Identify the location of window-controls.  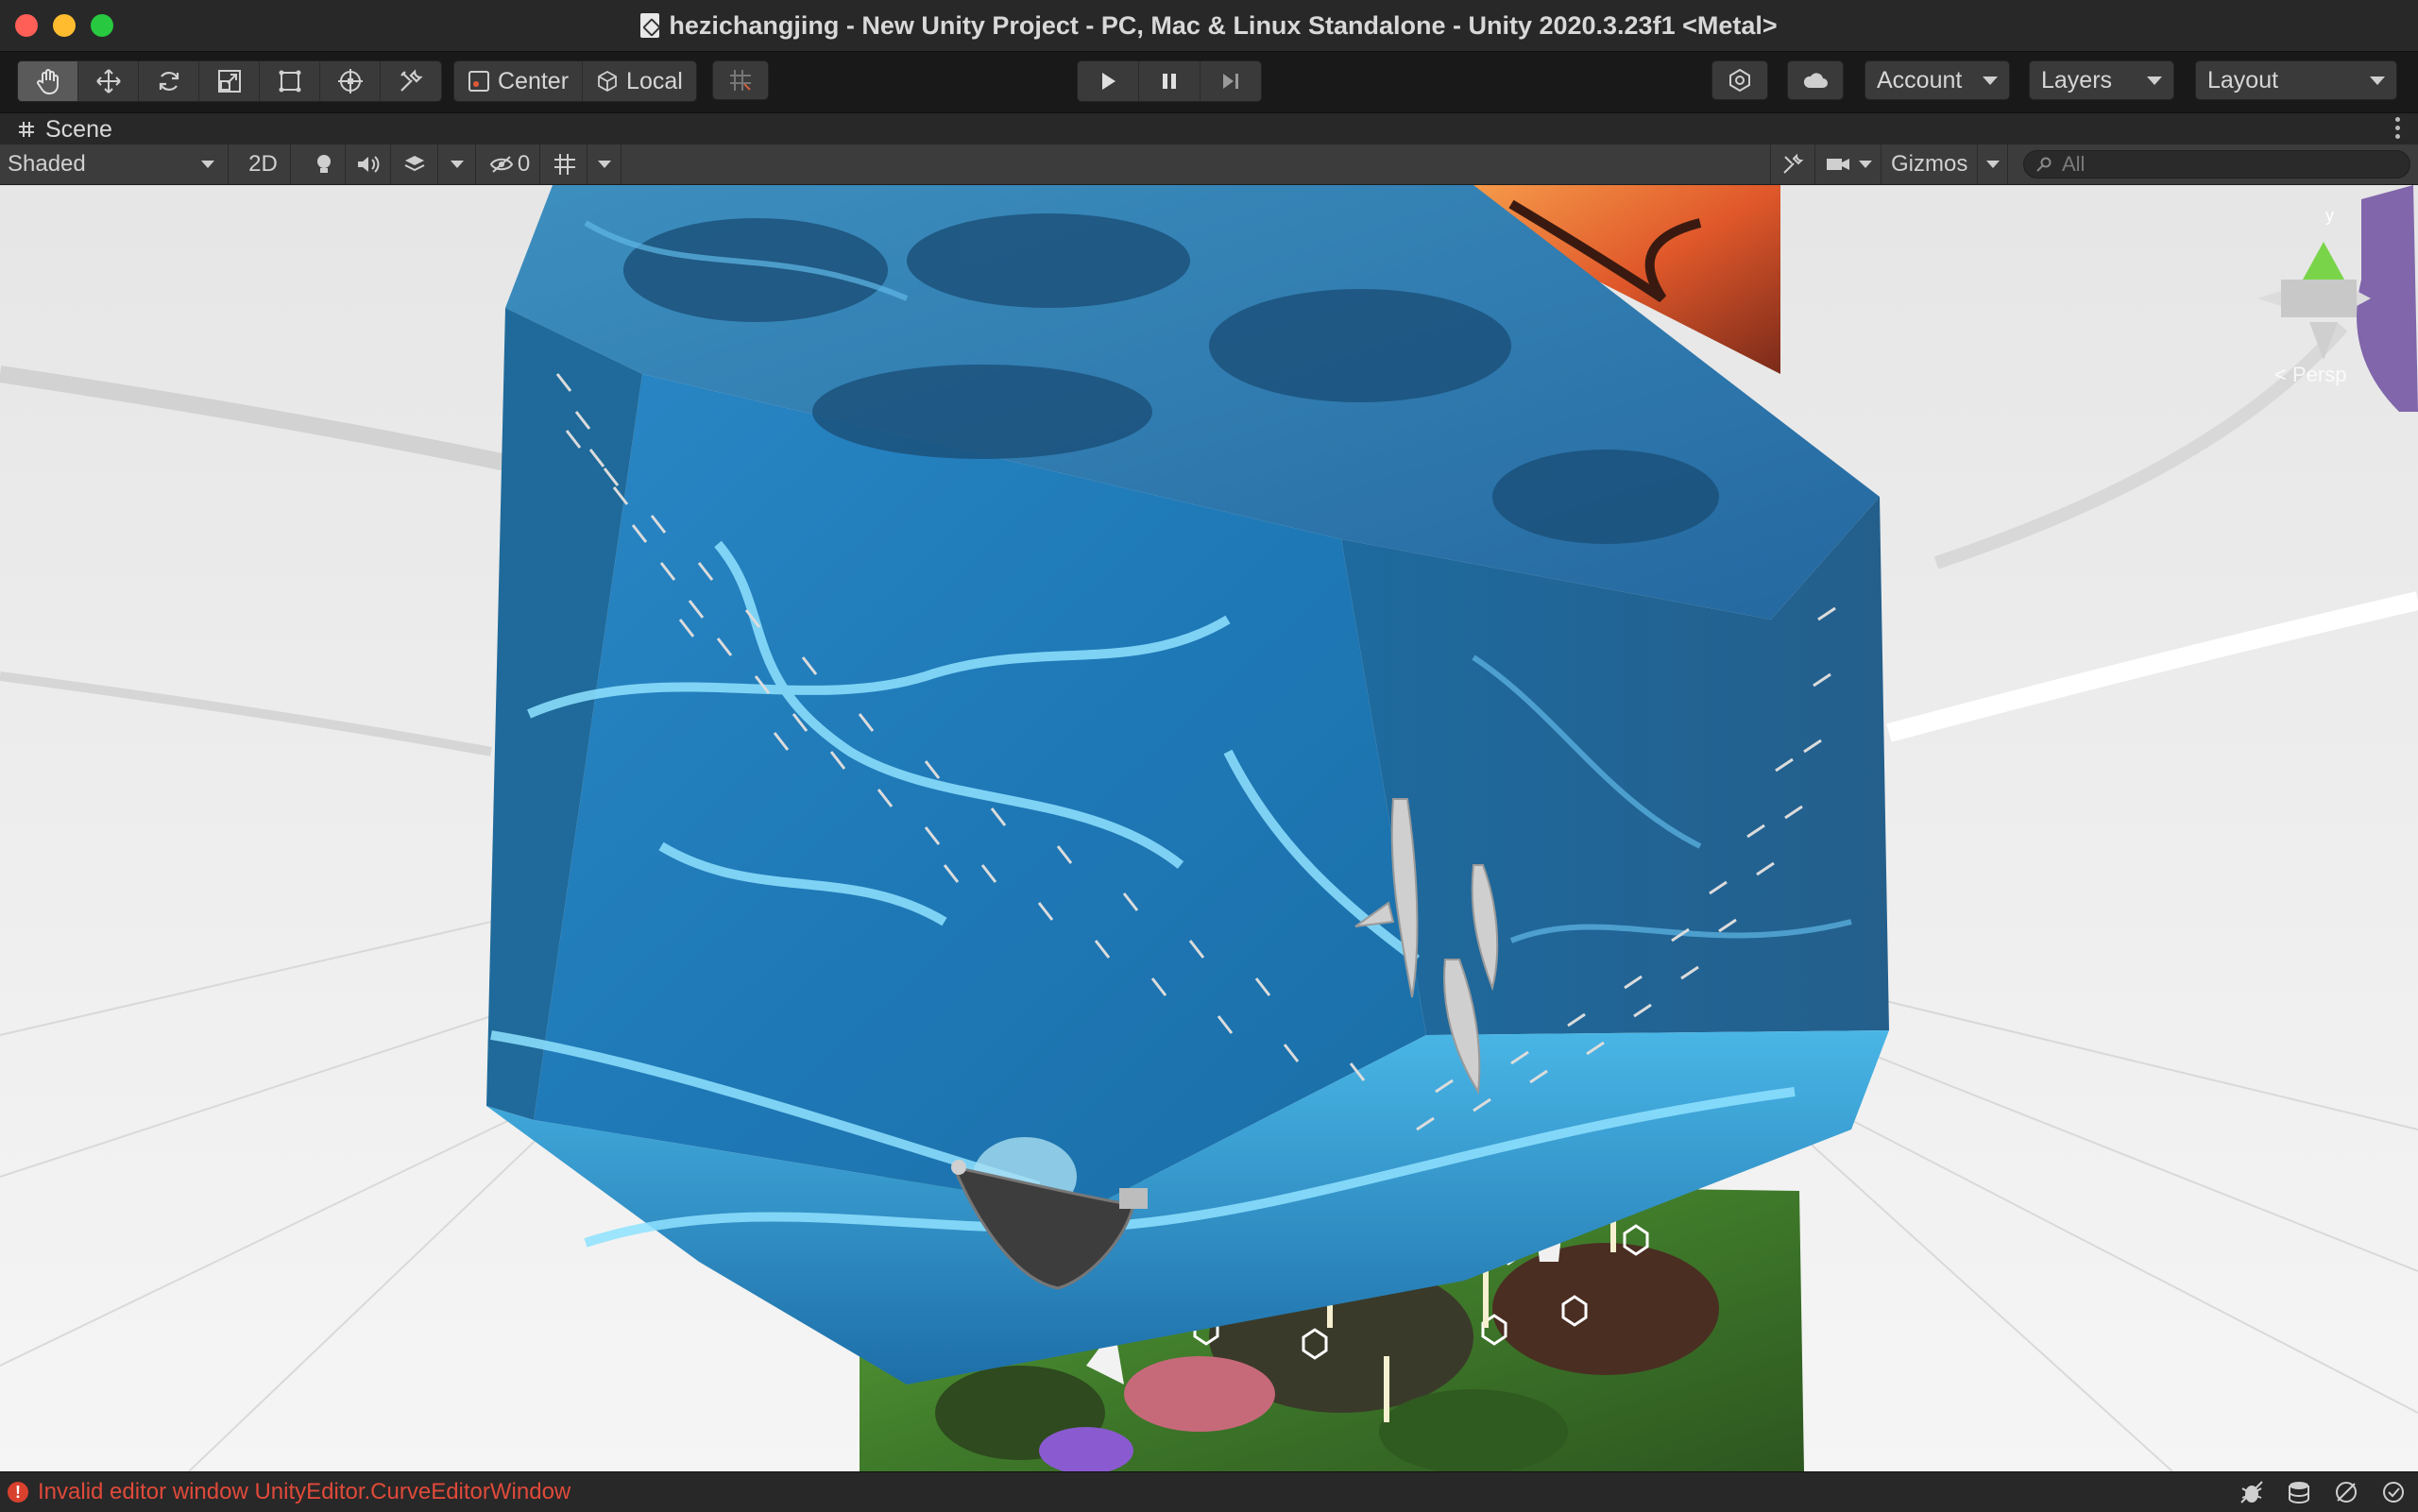
(64, 26).